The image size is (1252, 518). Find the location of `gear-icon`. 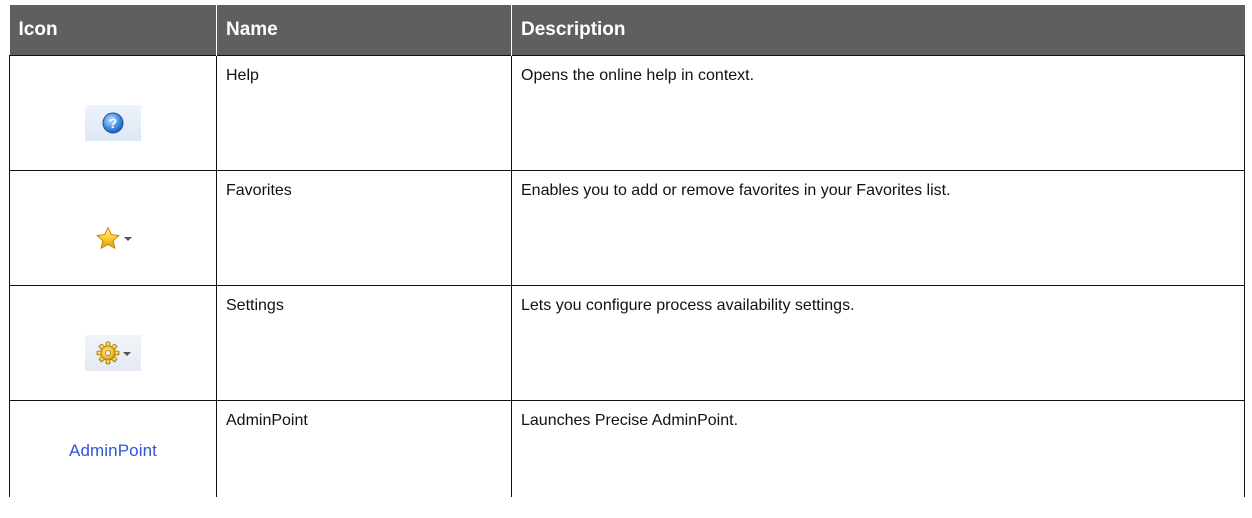

gear-icon is located at coordinates (107, 352).